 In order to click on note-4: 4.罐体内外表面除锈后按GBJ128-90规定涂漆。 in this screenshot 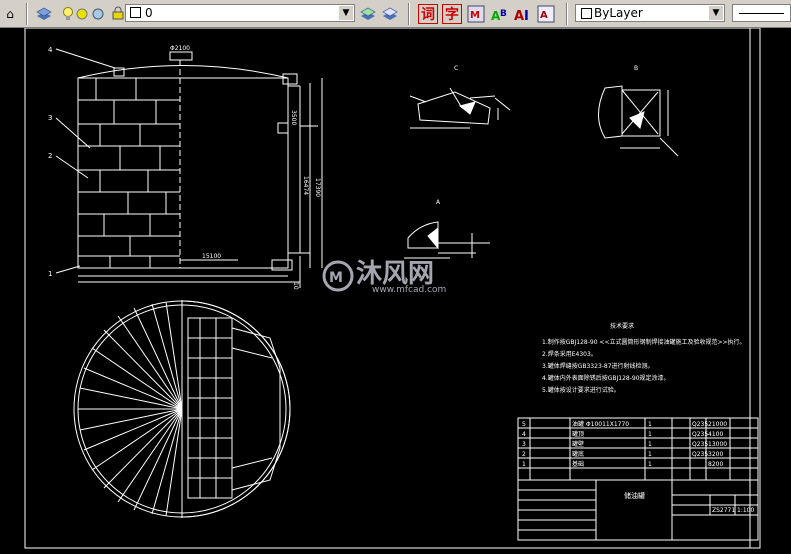, I will do `click(606, 378)`.